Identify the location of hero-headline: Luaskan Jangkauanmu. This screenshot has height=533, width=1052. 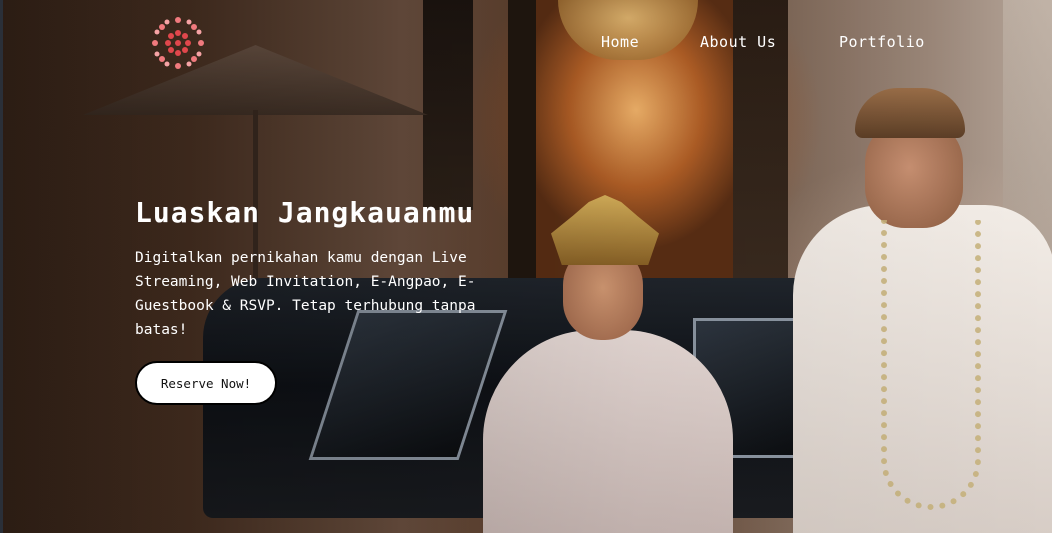
(305, 212).